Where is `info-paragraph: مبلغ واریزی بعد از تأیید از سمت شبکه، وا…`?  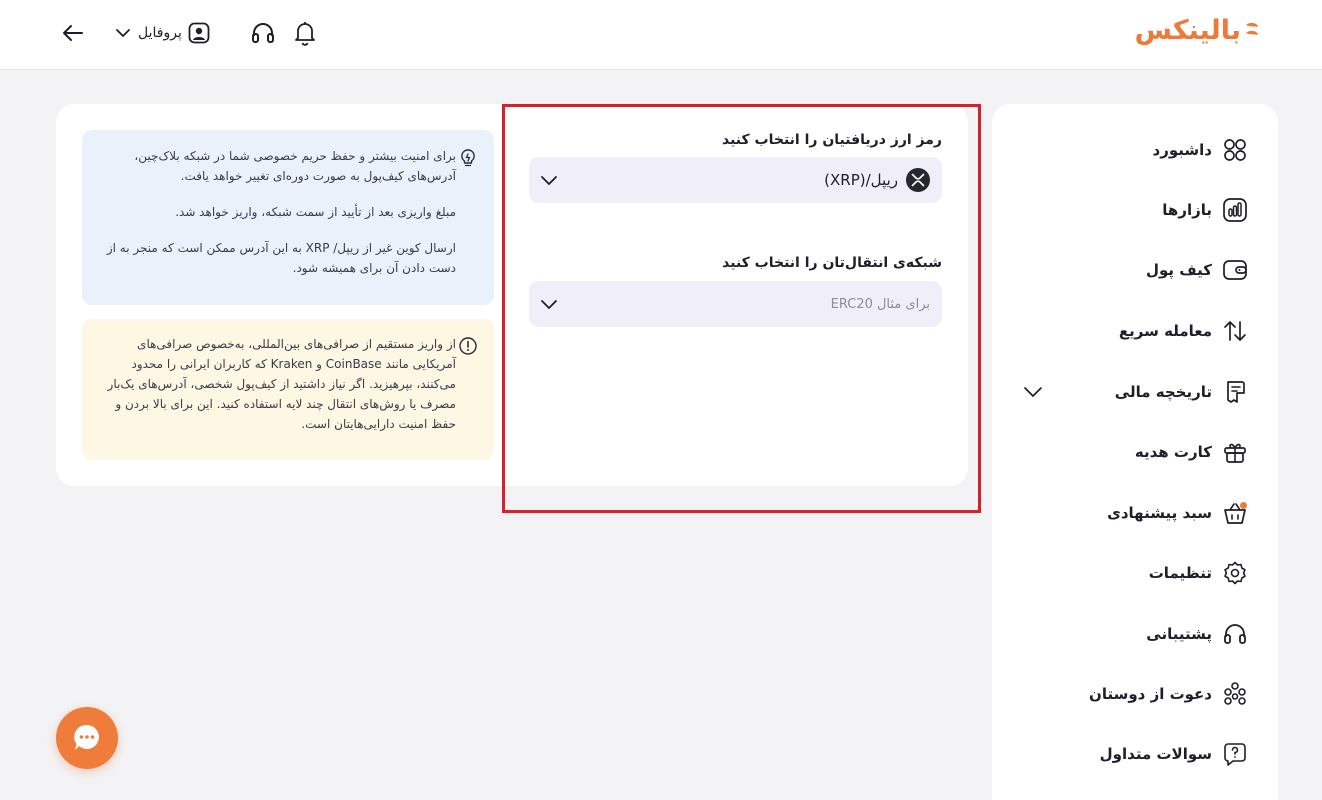 info-paragraph: مبلغ واریزی بعد از تأیید از سمت شبکه، وا… is located at coordinates (315, 212).